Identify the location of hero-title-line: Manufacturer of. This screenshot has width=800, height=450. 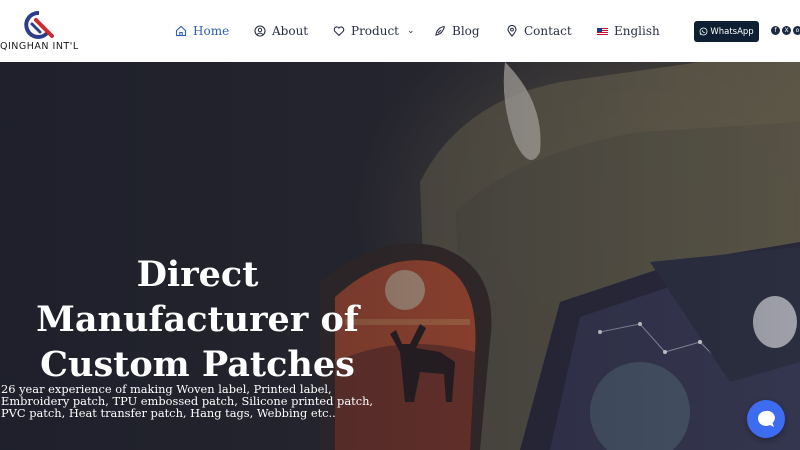
(197, 319).